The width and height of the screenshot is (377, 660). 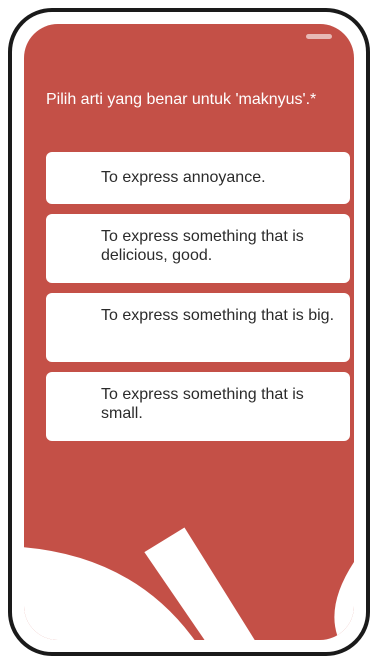 What do you see at coordinates (109, 593) in the screenshot?
I see `decorative-wave` at bounding box center [109, 593].